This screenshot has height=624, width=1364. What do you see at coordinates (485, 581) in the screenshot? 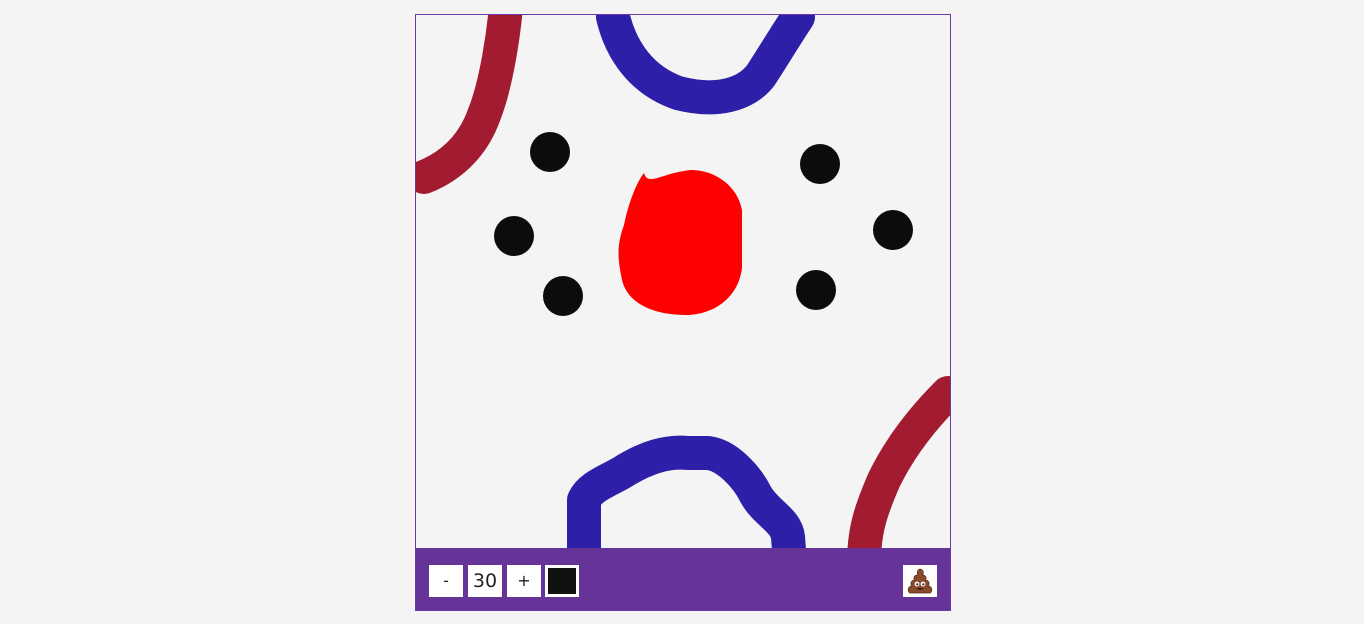
I see `brush-size-input` at bounding box center [485, 581].